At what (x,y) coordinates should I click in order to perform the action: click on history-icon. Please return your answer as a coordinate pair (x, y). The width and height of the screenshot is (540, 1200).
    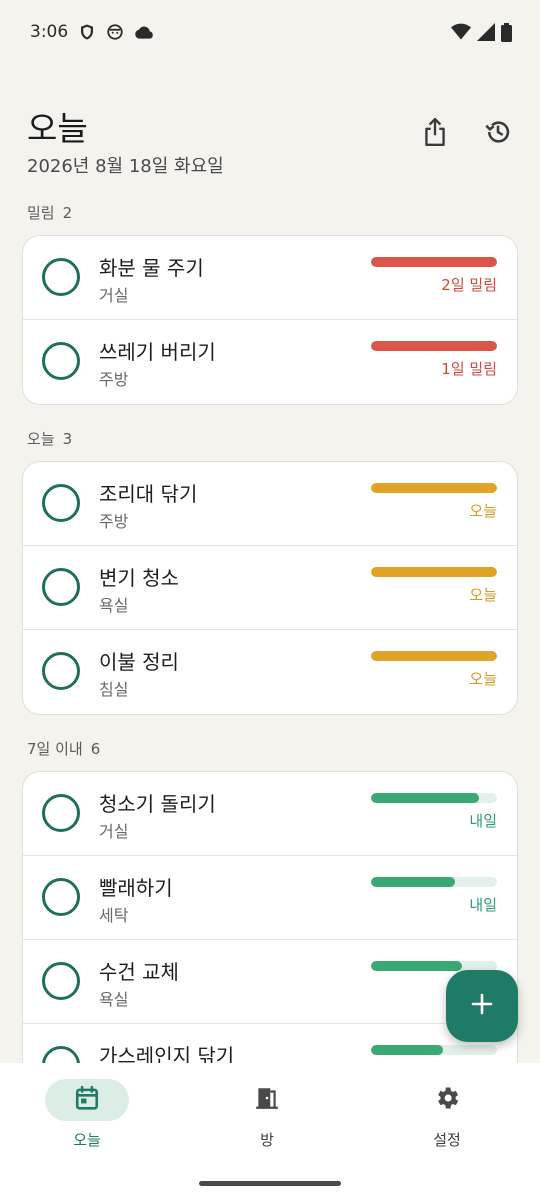
    Looking at the image, I should click on (498, 134).